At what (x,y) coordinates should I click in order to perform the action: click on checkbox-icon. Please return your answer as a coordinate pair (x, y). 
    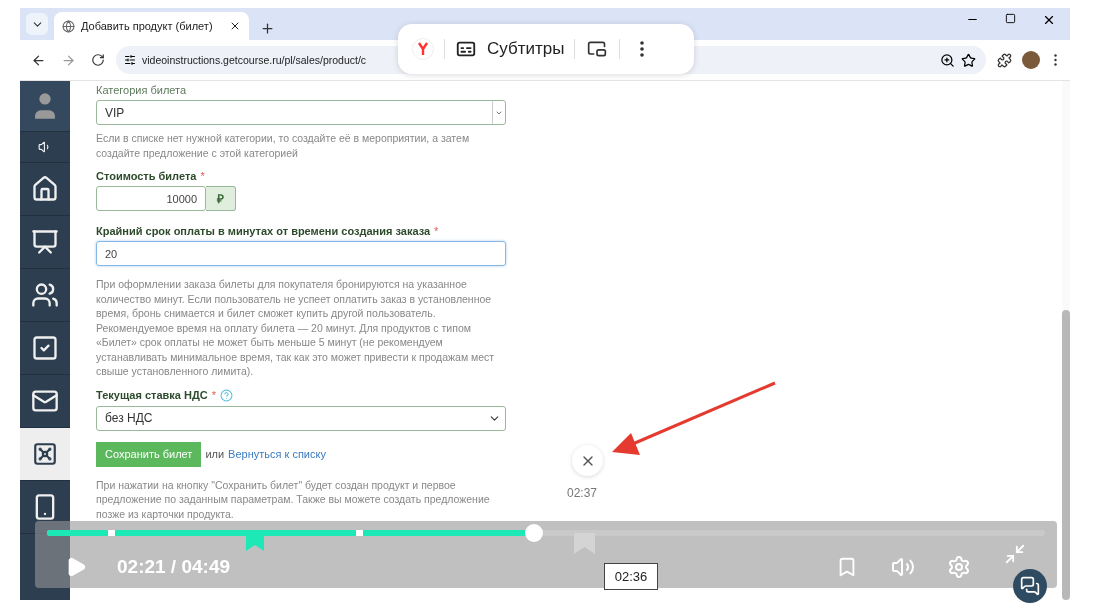
    Looking at the image, I should click on (45, 348).